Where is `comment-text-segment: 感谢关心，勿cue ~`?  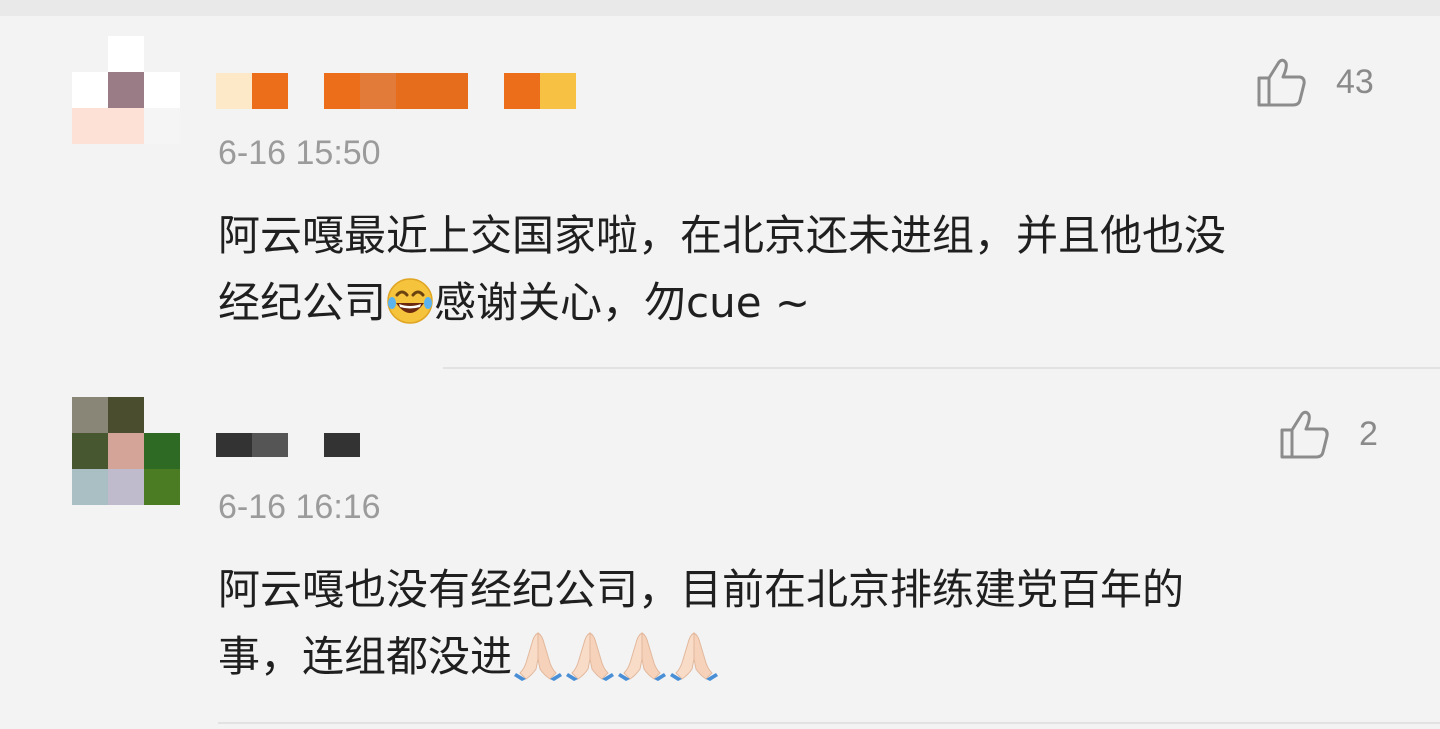 comment-text-segment: 感谢关心，勿cue ~ is located at coordinates (622, 302).